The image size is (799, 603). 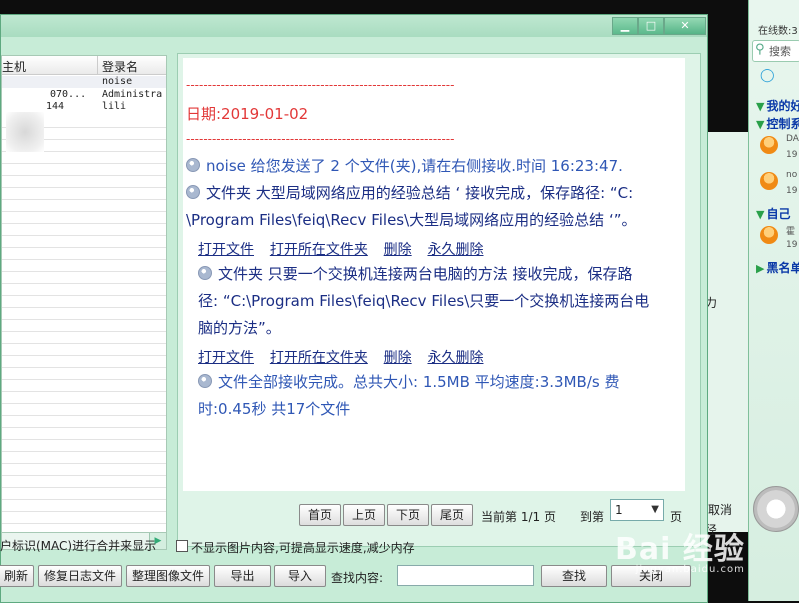 What do you see at coordinates (625, 26) in the screenshot?
I see `minimize-button: ▁` at bounding box center [625, 26].